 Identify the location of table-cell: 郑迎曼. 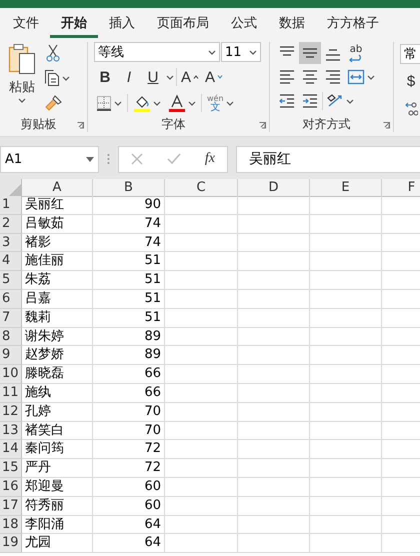
(57, 487).